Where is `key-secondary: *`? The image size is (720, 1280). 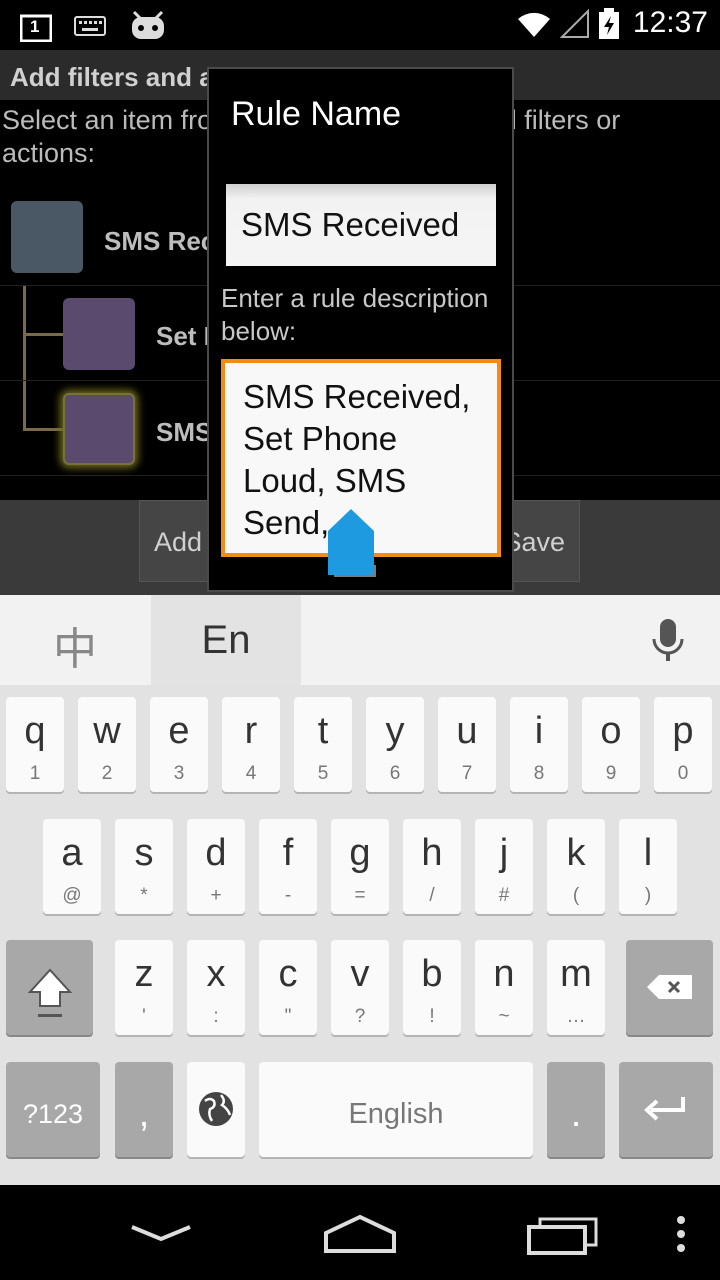 key-secondary: * is located at coordinates (144, 895).